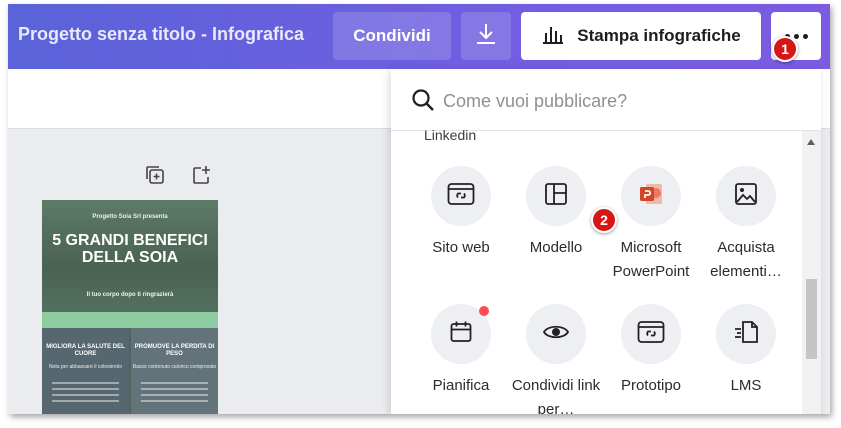 The image size is (841, 428). What do you see at coordinates (178, 177) in the screenshot?
I see `page-tools` at bounding box center [178, 177].